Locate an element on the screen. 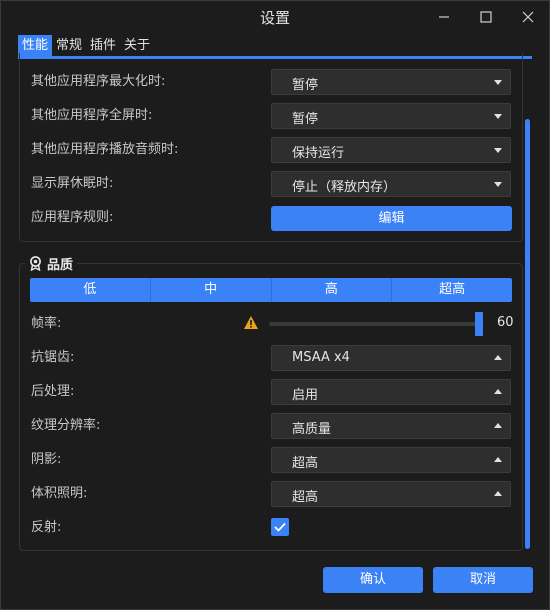  fullscreen-label: 其他应用程序全屏时: is located at coordinates (92, 115).